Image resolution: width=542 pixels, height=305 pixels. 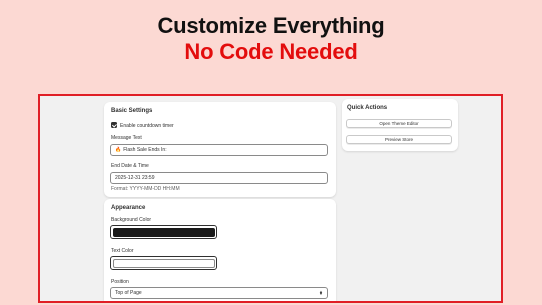 I want to click on headline-line-1: Customize Everything, so click(x=271, y=25).